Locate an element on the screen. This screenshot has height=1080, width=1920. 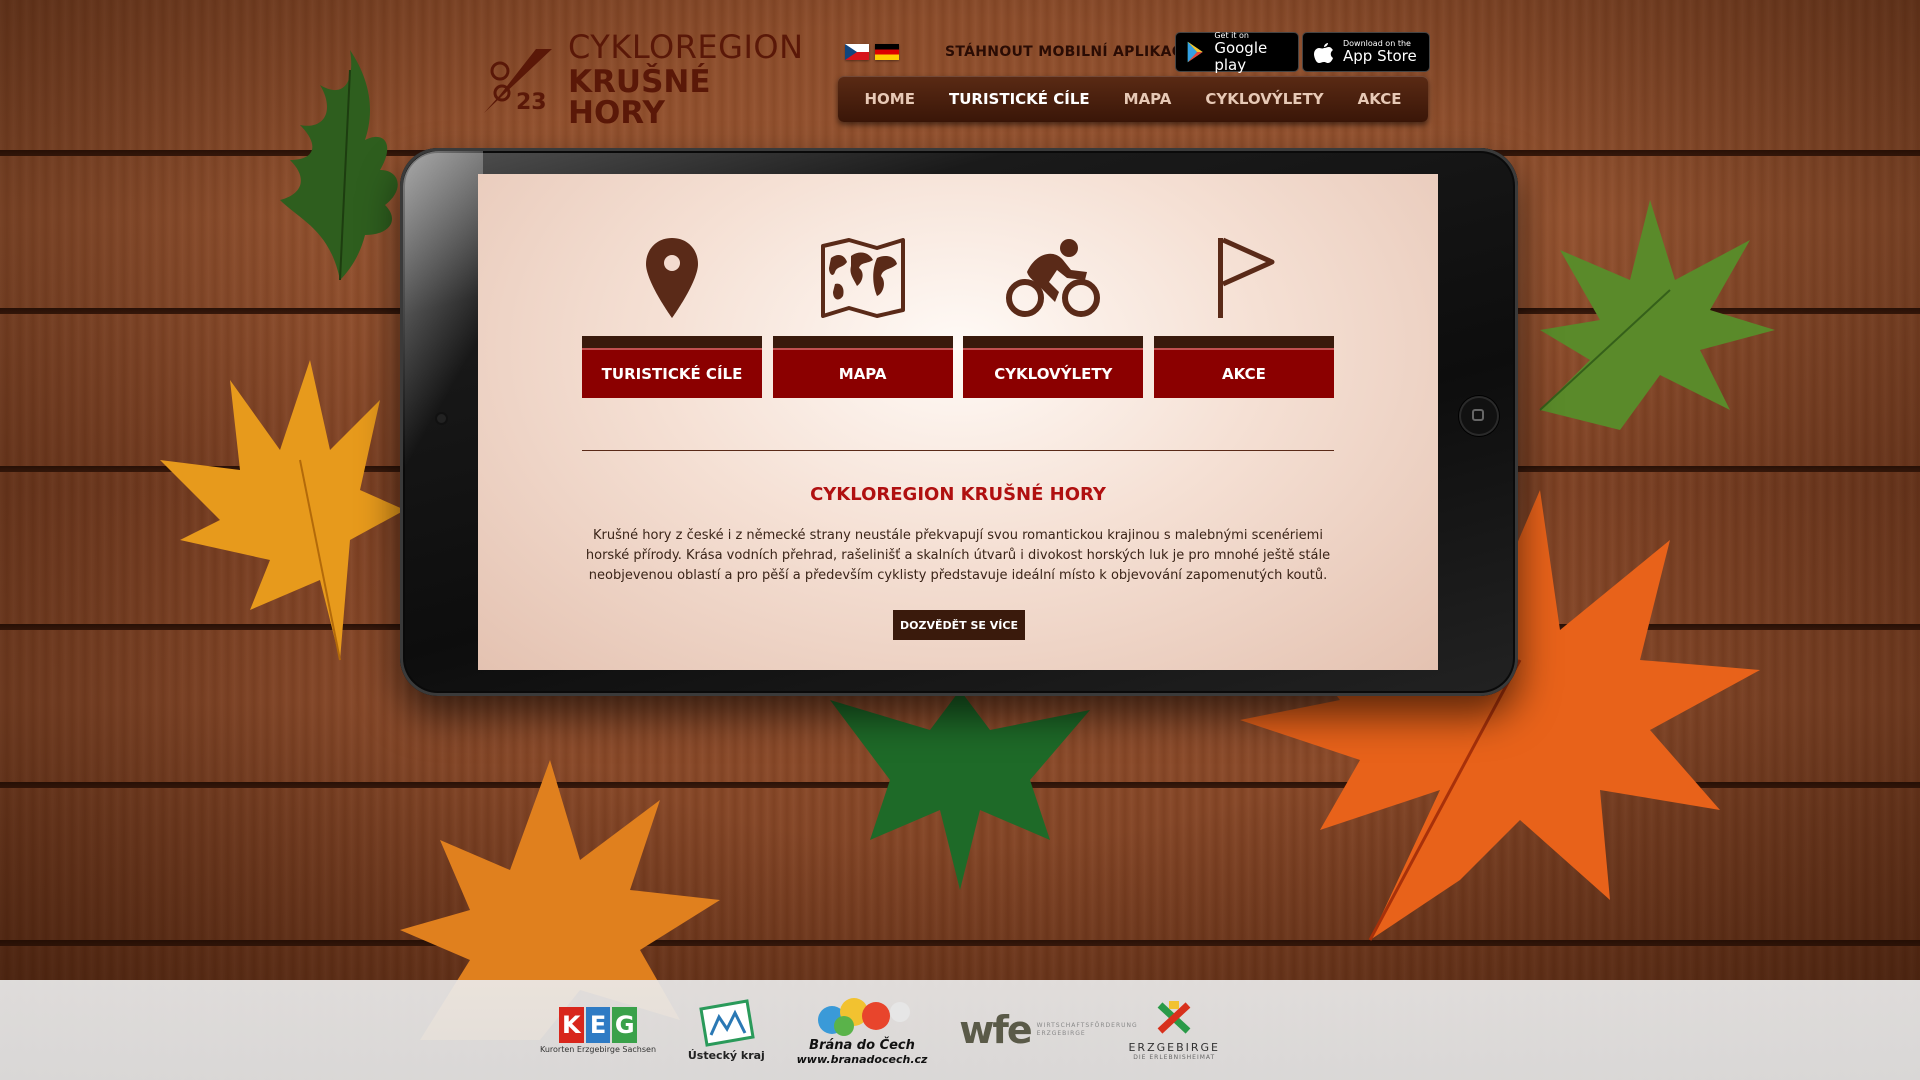
keg-logo: K E G is located at coordinates (598, 1024).